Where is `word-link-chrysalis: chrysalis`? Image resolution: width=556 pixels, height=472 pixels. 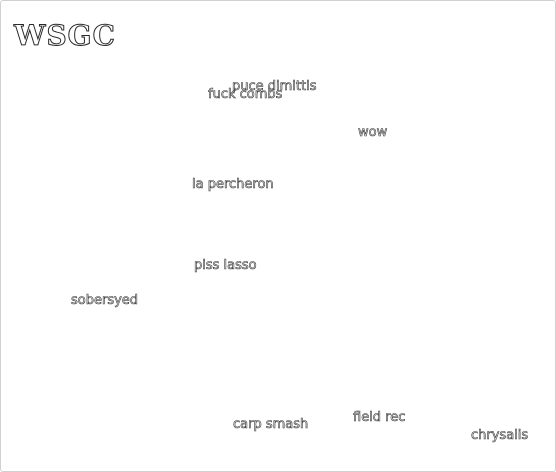 word-link-chrysalis: chrysalis is located at coordinates (500, 436).